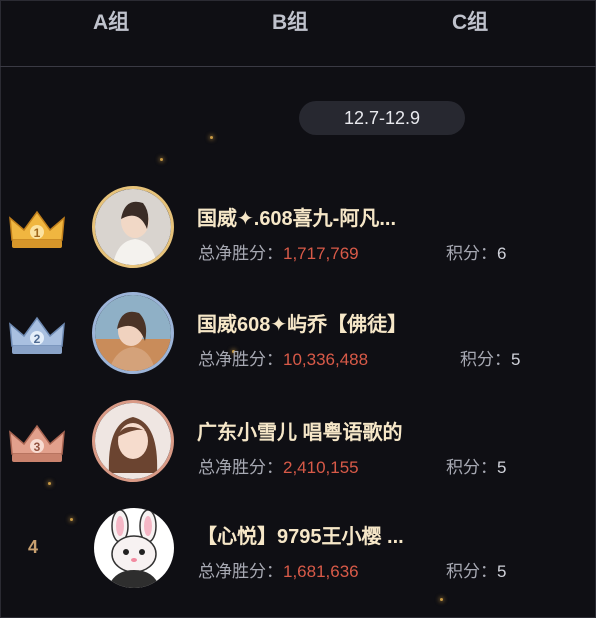 This screenshot has height=618, width=596. Describe the element at coordinates (37, 233) in the screenshot. I see `rank-number: 1` at that location.